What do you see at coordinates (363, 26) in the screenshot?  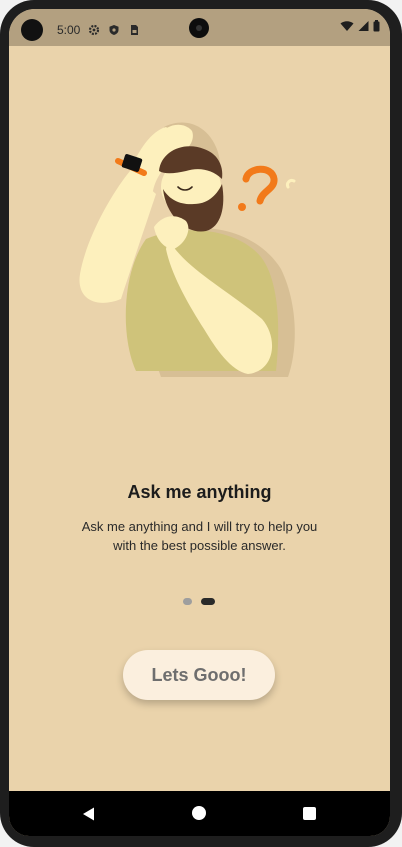 I see `signal-icon` at bounding box center [363, 26].